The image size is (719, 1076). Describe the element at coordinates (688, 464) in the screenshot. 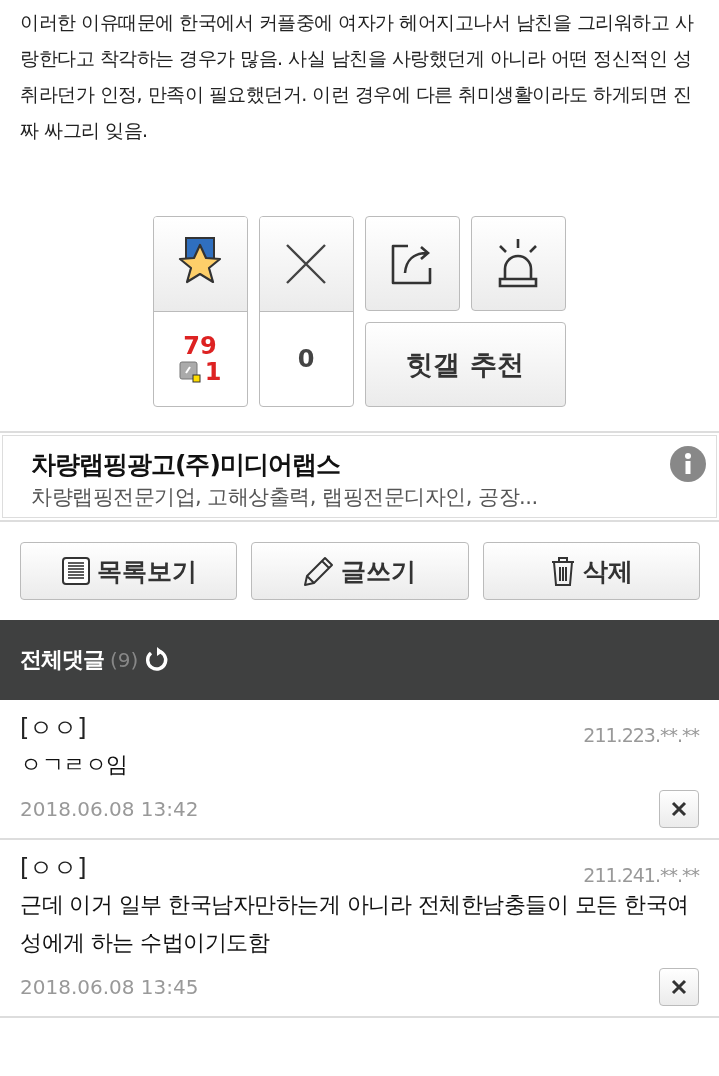

I see `info-icon` at that location.